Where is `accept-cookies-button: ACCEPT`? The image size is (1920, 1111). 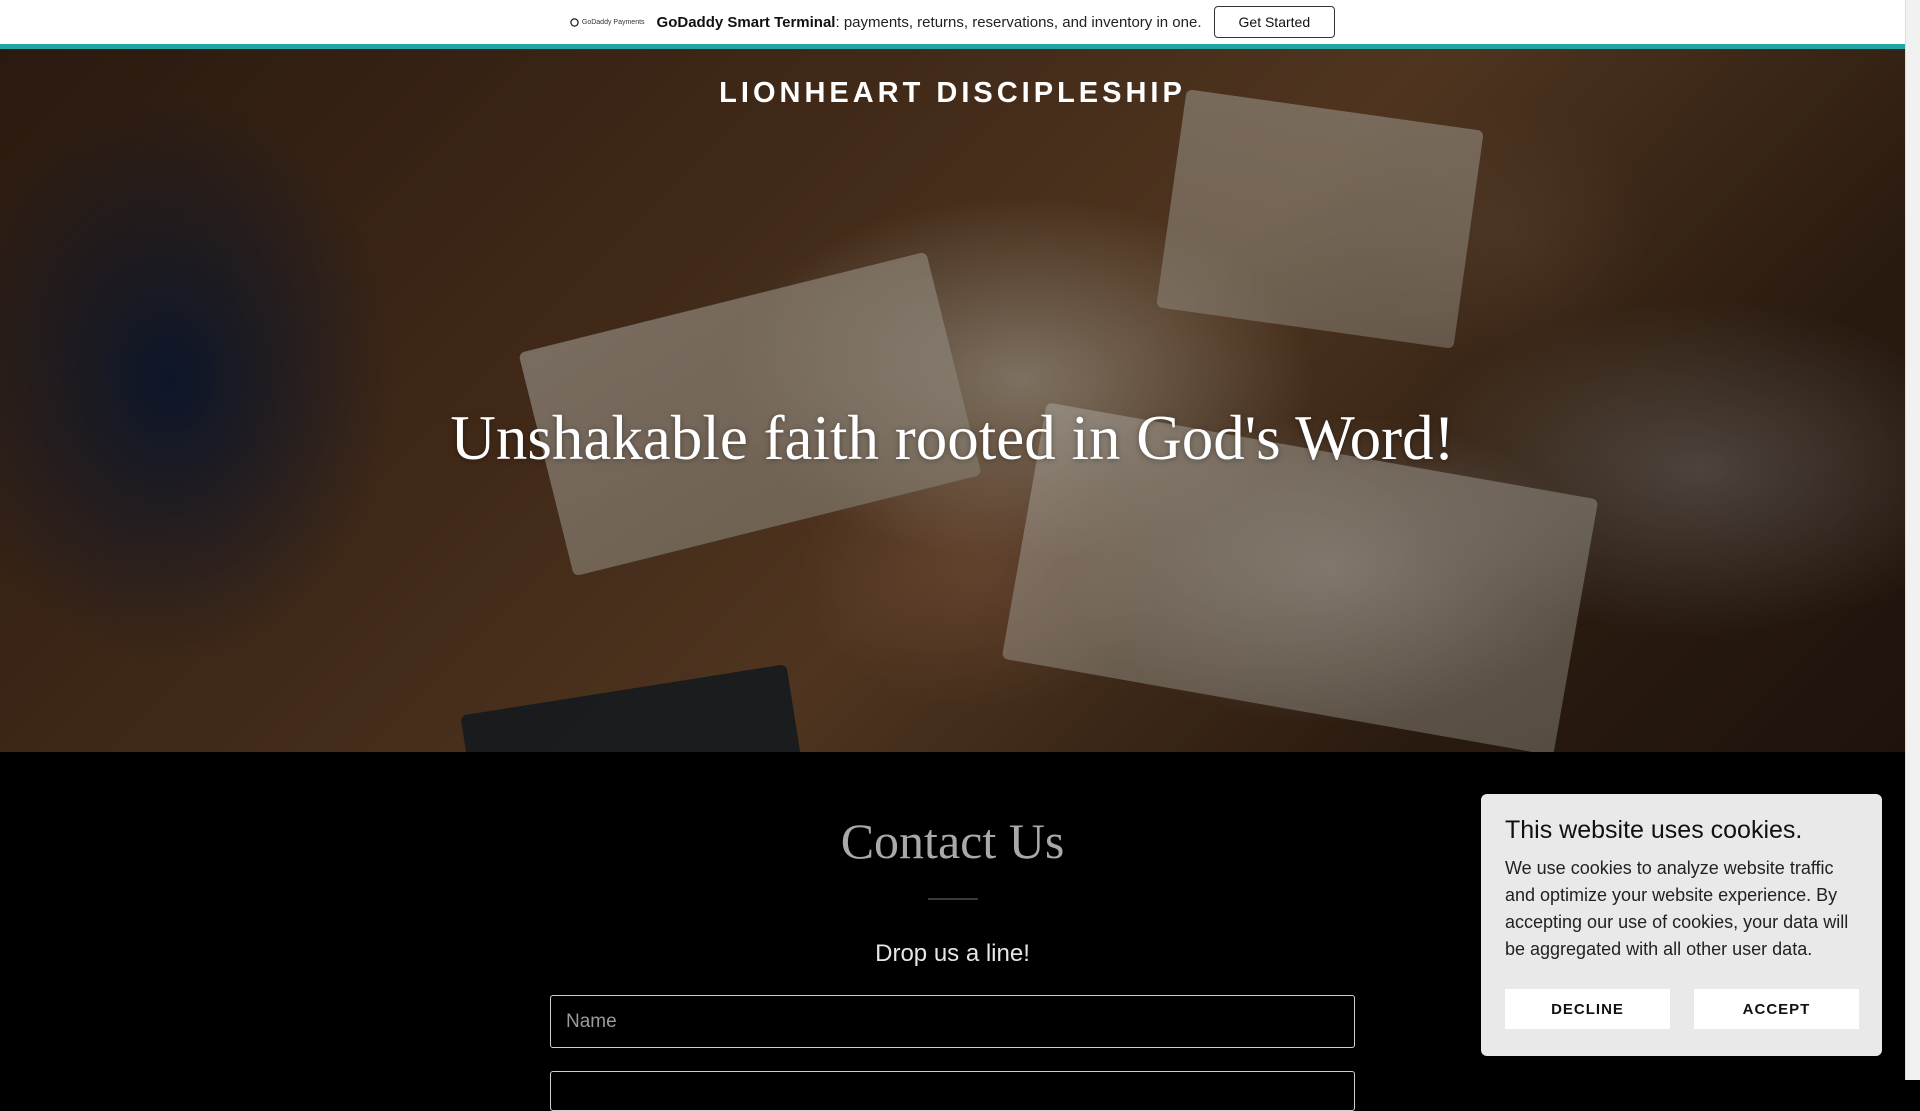
accept-cookies-button: ACCEPT is located at coordinates (1776, 1009).